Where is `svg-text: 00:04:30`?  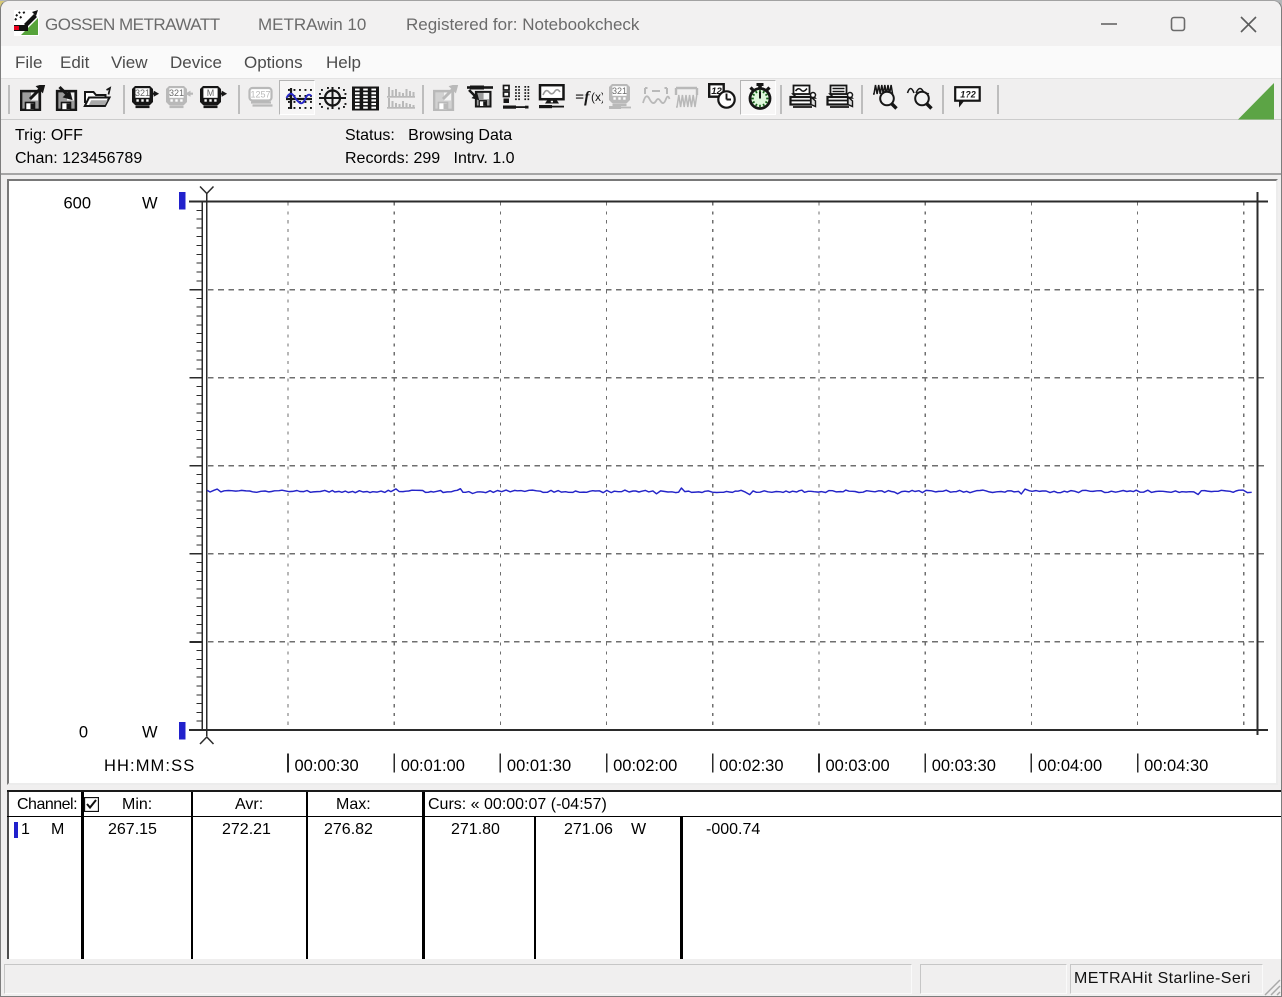 svg-text: 00:04:30 is located at coordinates (1176, 766).